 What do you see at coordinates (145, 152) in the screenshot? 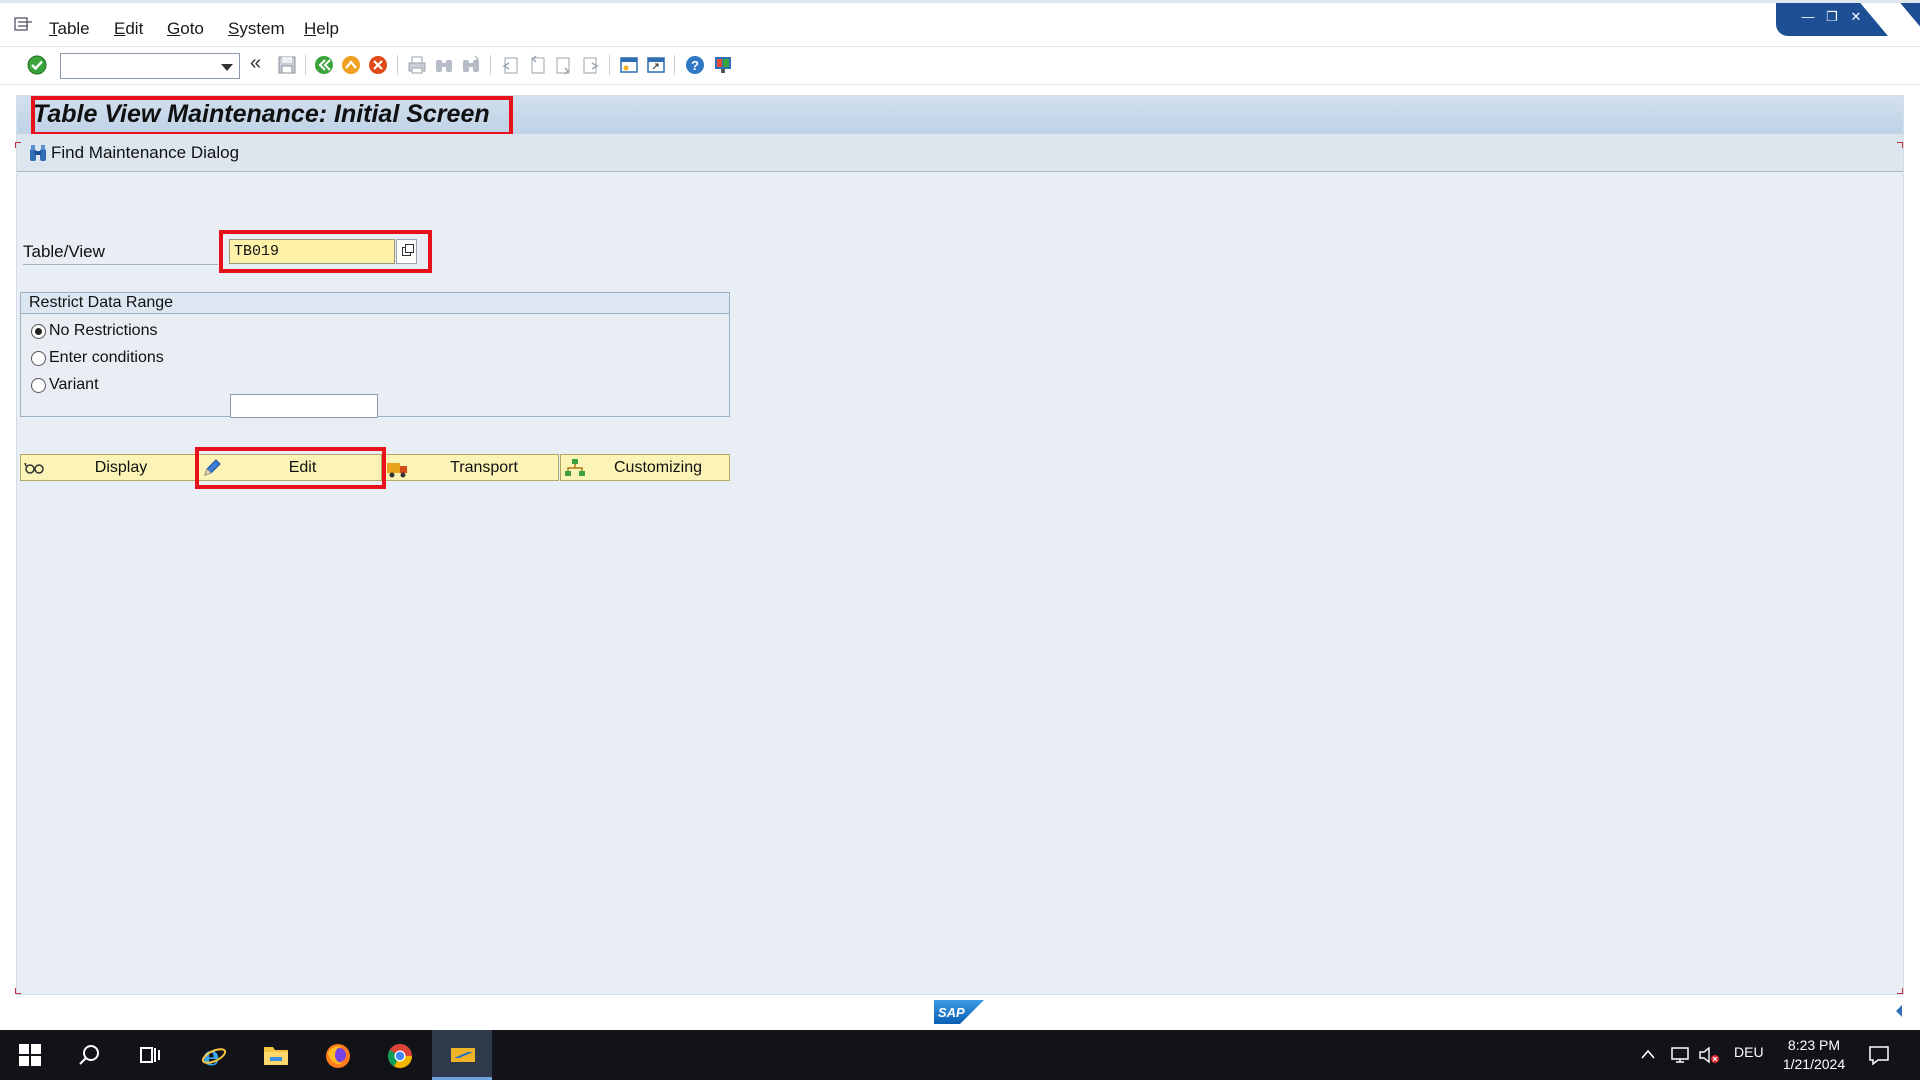
I see `find-maintenance-dialog-label: Find Maintenance Dialog` at bounding box center [145, 152].